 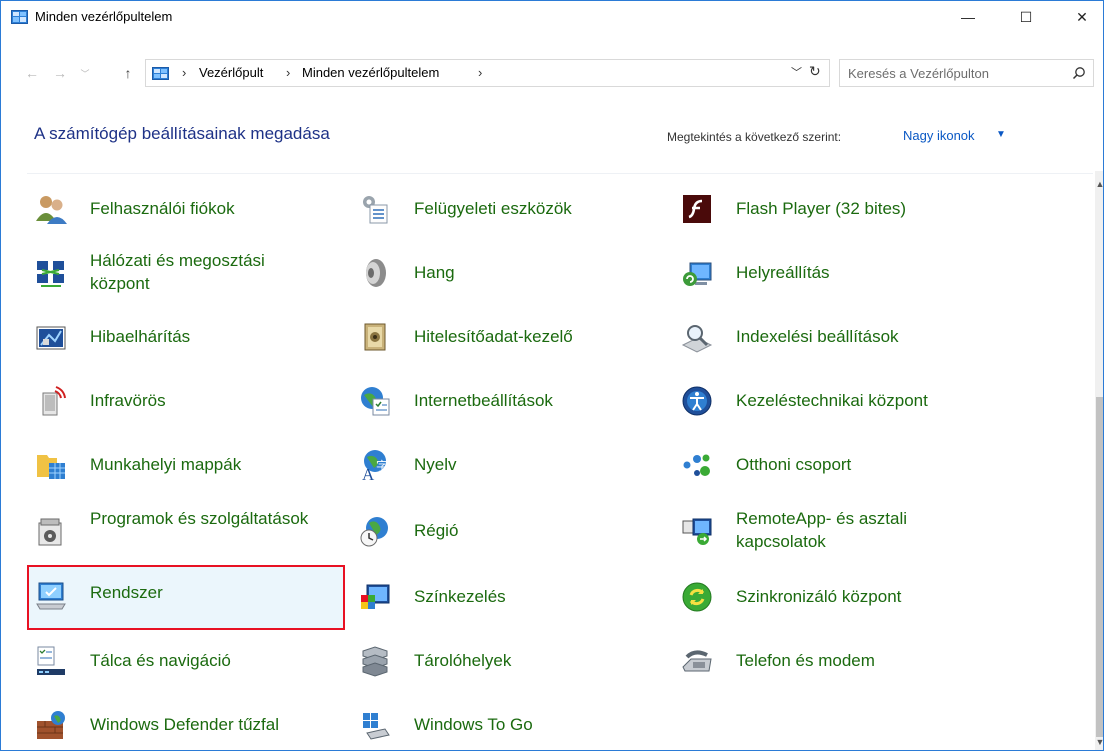 What do you see at coordinates (51, 337) in the screenshot?
I see `troubleshooting-icon` at bounding box center [51, 337].